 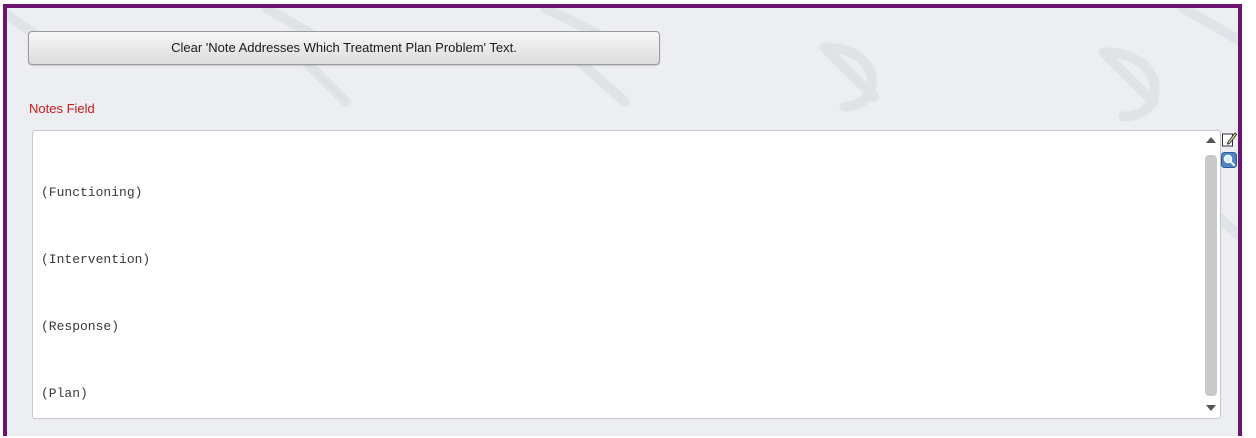 I want to click on notes-line-functioning: (Functioning), so click(x=92, y=192).